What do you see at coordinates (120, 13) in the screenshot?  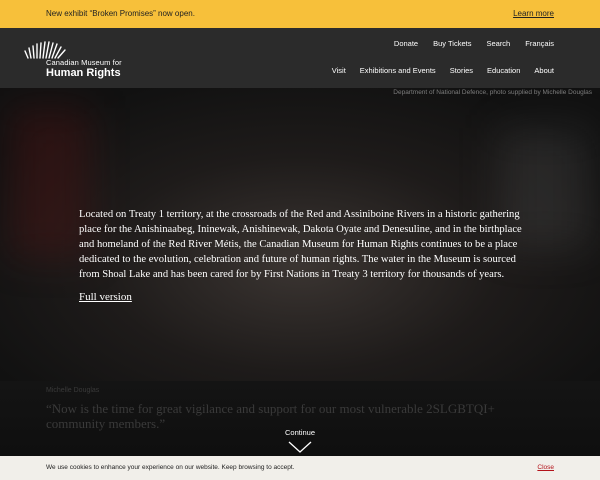 I see `announcement-message: New exhibit “Broken Promises” now open.` at bounding box center [120, 13].